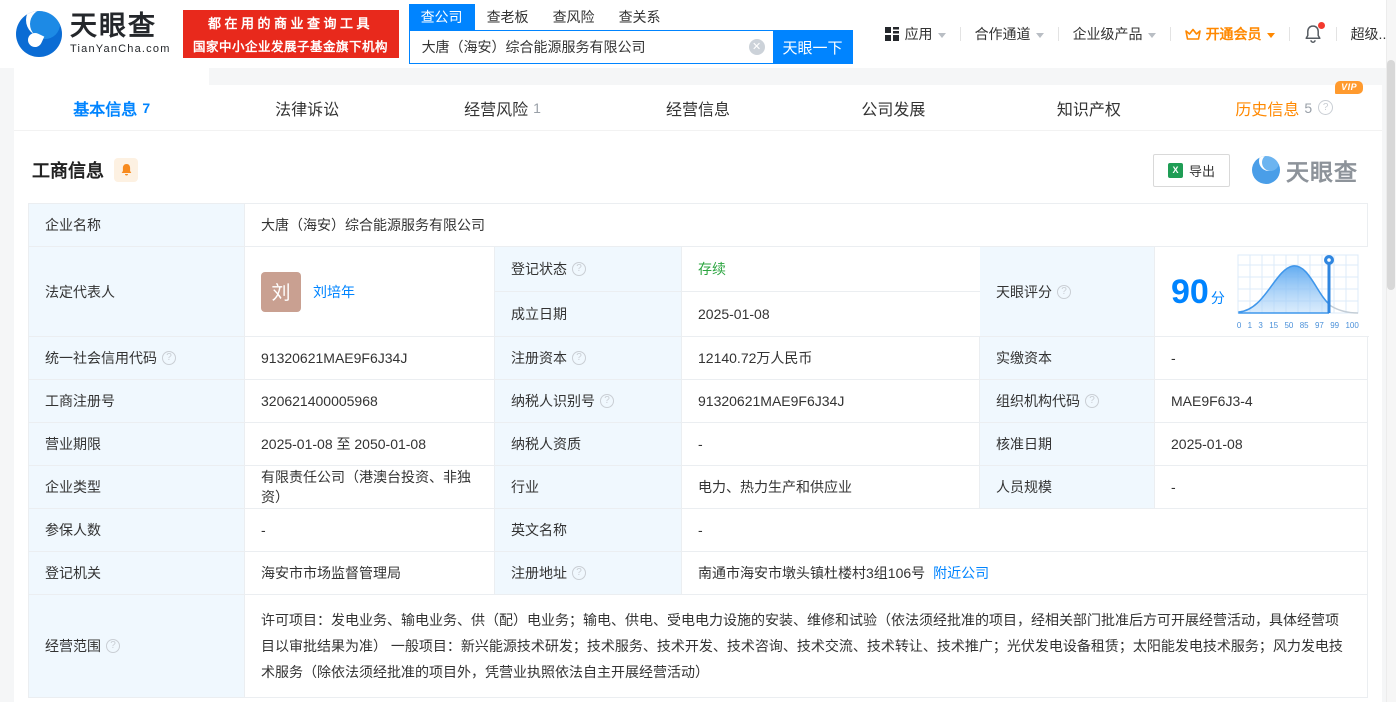  Describe the element at coordinates (137, 401) in the screenshot. I see `reg-number-label: 工商注册号` at that location.